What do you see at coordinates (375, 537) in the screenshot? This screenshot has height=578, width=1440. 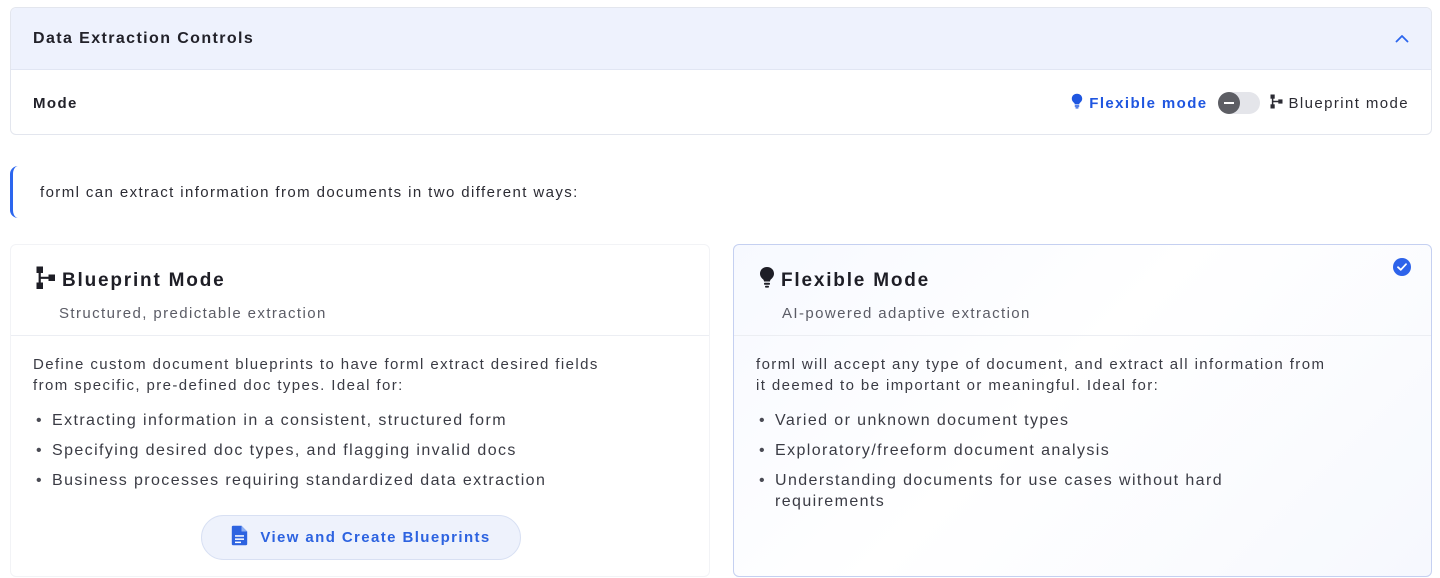 I see `button-label: View and Create Blueprints` at bounding box center [375, 537].